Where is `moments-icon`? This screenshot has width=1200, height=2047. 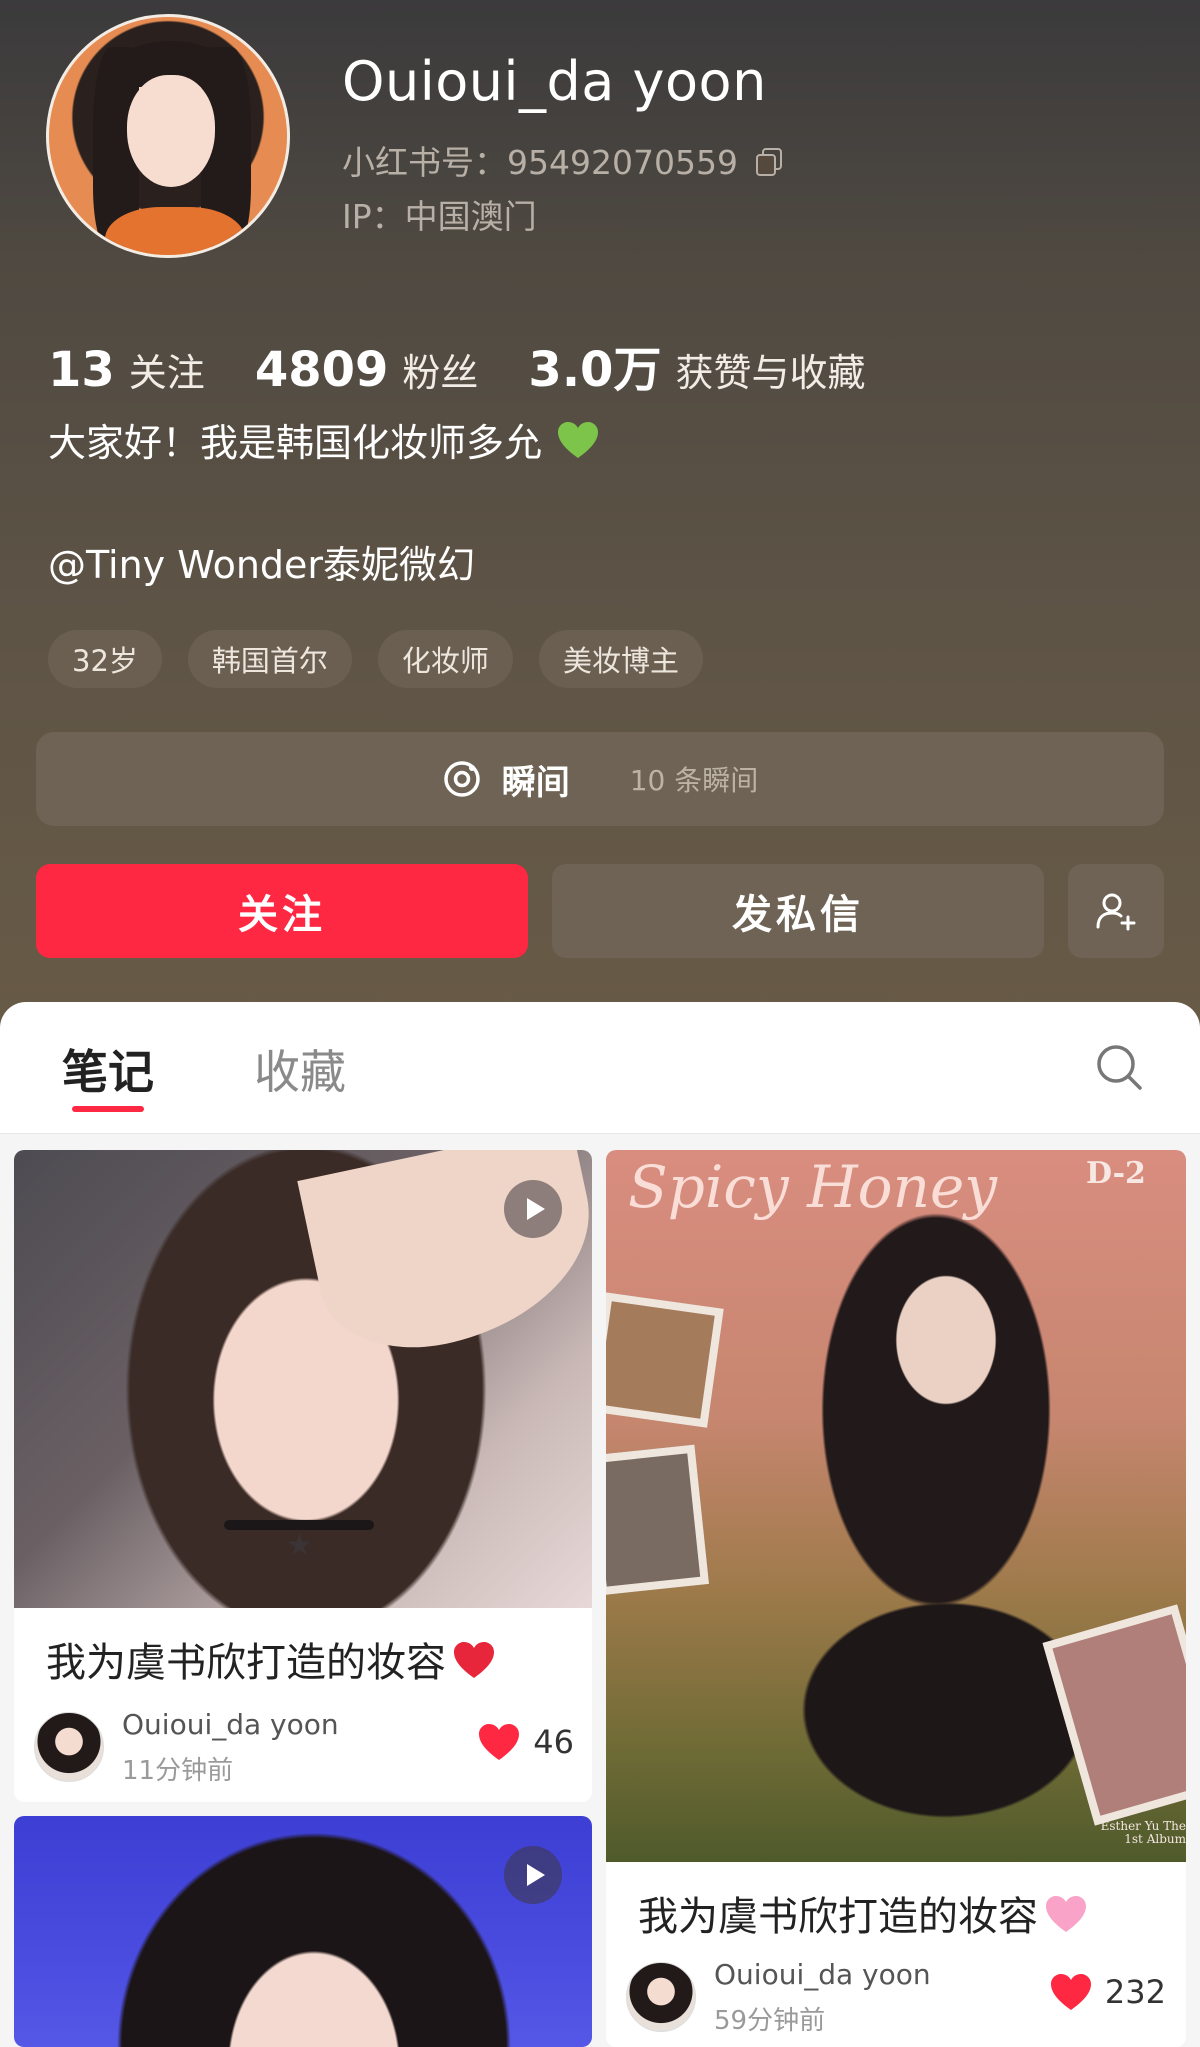
moments-icon is located at coordinates (461, 779).